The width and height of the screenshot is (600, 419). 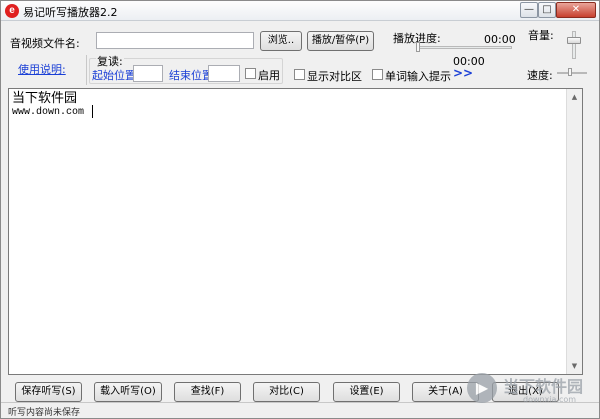 I want to click on settings-button: 设置(E), so click(x=366, y=392).